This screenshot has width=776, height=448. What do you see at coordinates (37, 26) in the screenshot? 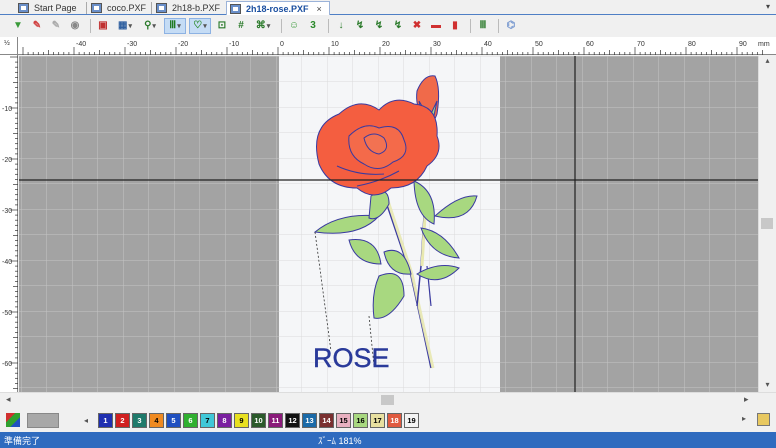
I see `stitch-select-icon: ✎` at bounding box center [37, 26].